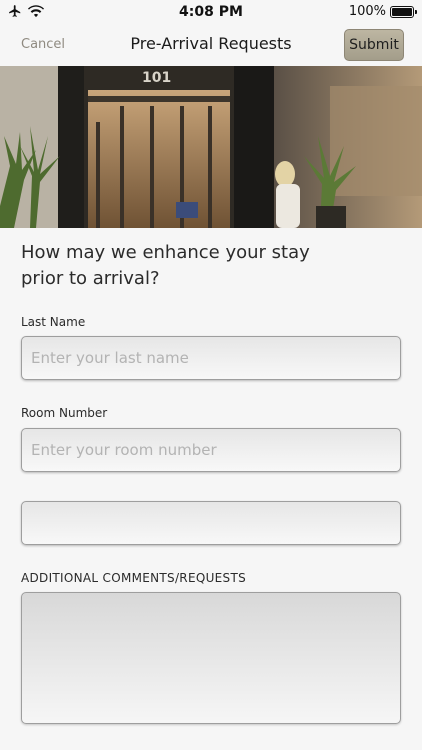 Image resolution: width=422 pixels, height=750 pixels. Describe the element at coordinates (53, 322) in the screenshot. I see `last-name-label: Last Name` at that location.